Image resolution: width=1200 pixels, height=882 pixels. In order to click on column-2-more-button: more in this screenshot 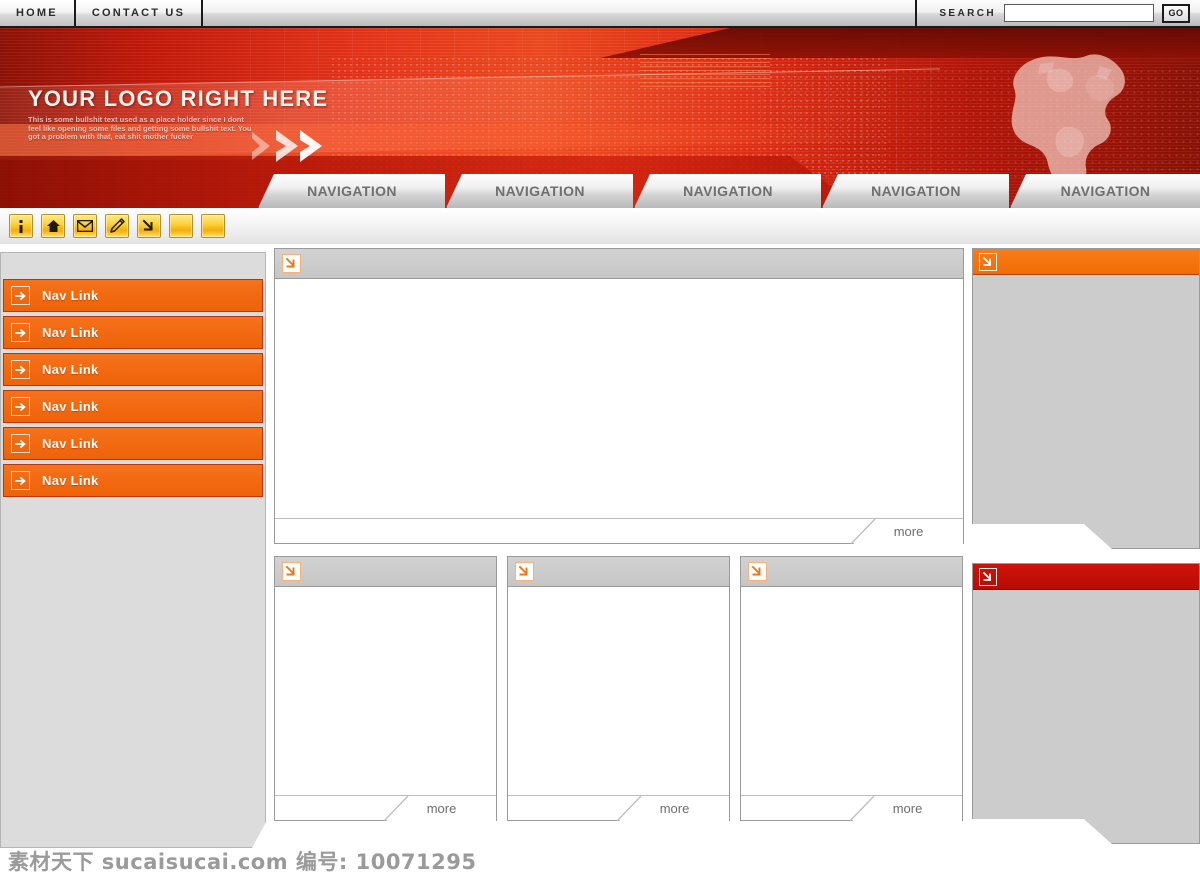, I will do `click(674, 808)`.